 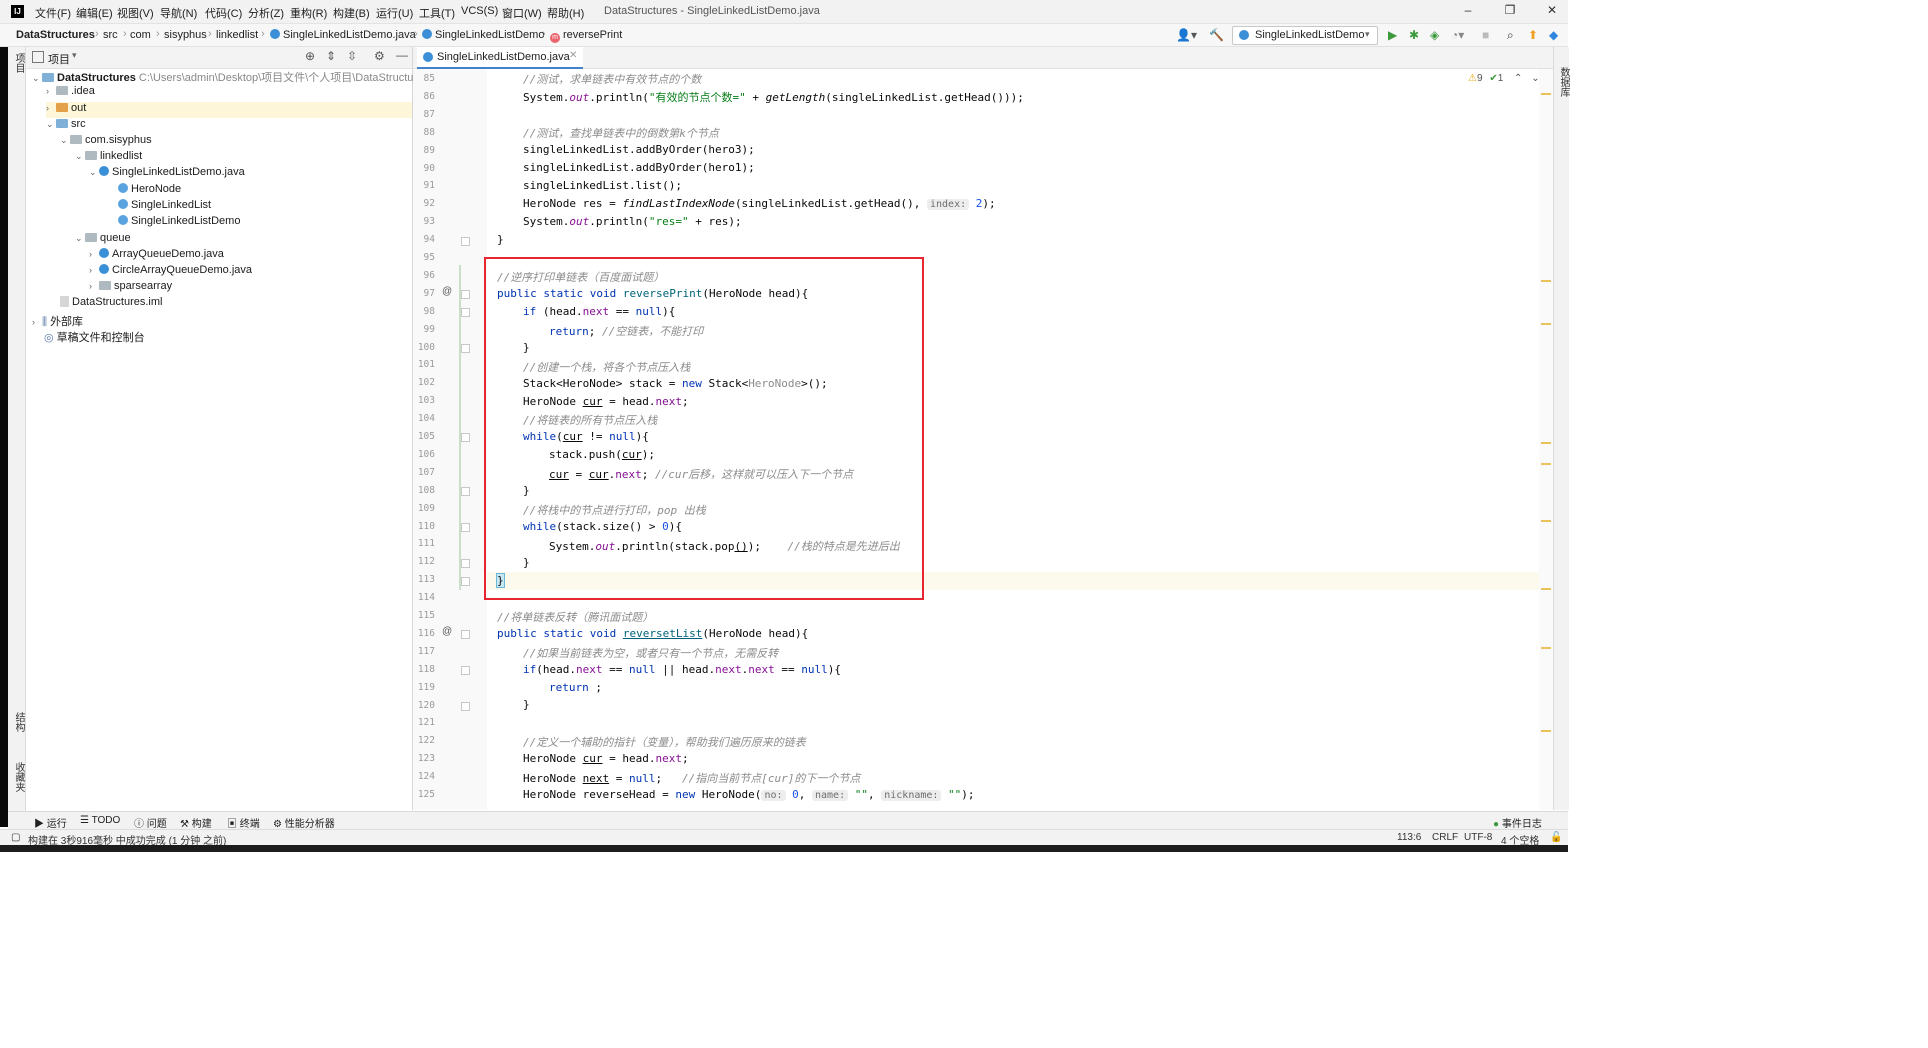 I want to click on close-tab-icon: ✕, so click(x=573, y=55).